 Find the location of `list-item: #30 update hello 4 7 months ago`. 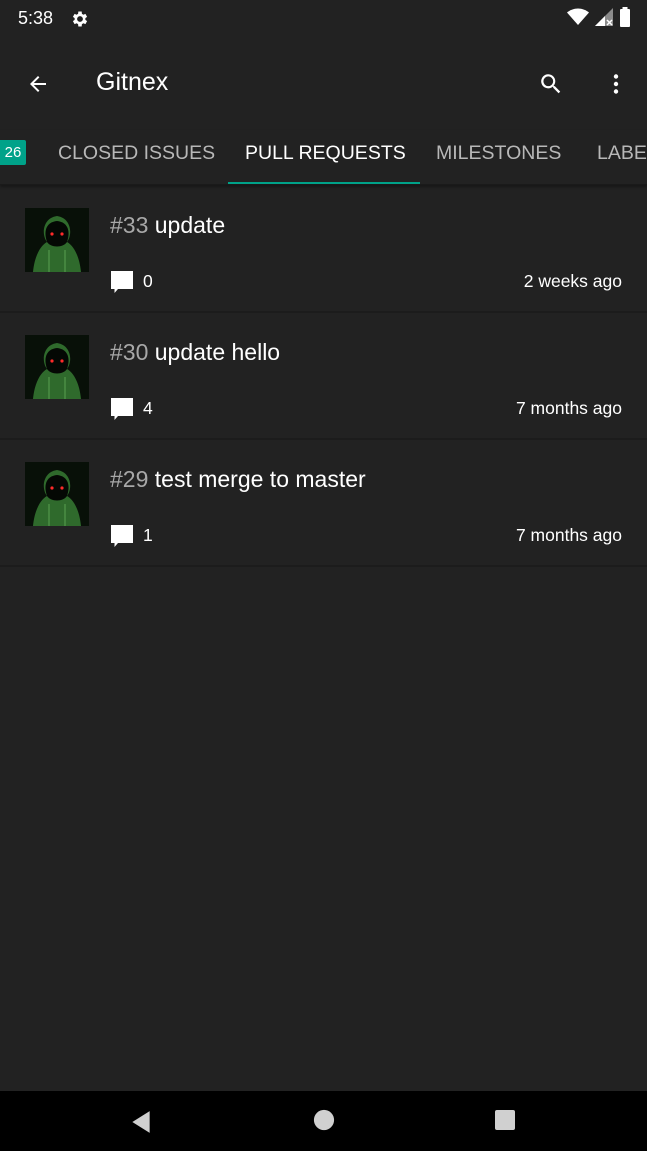

list-item: #30 update hello 4 7 months ago is located at coordinates (323, 376).